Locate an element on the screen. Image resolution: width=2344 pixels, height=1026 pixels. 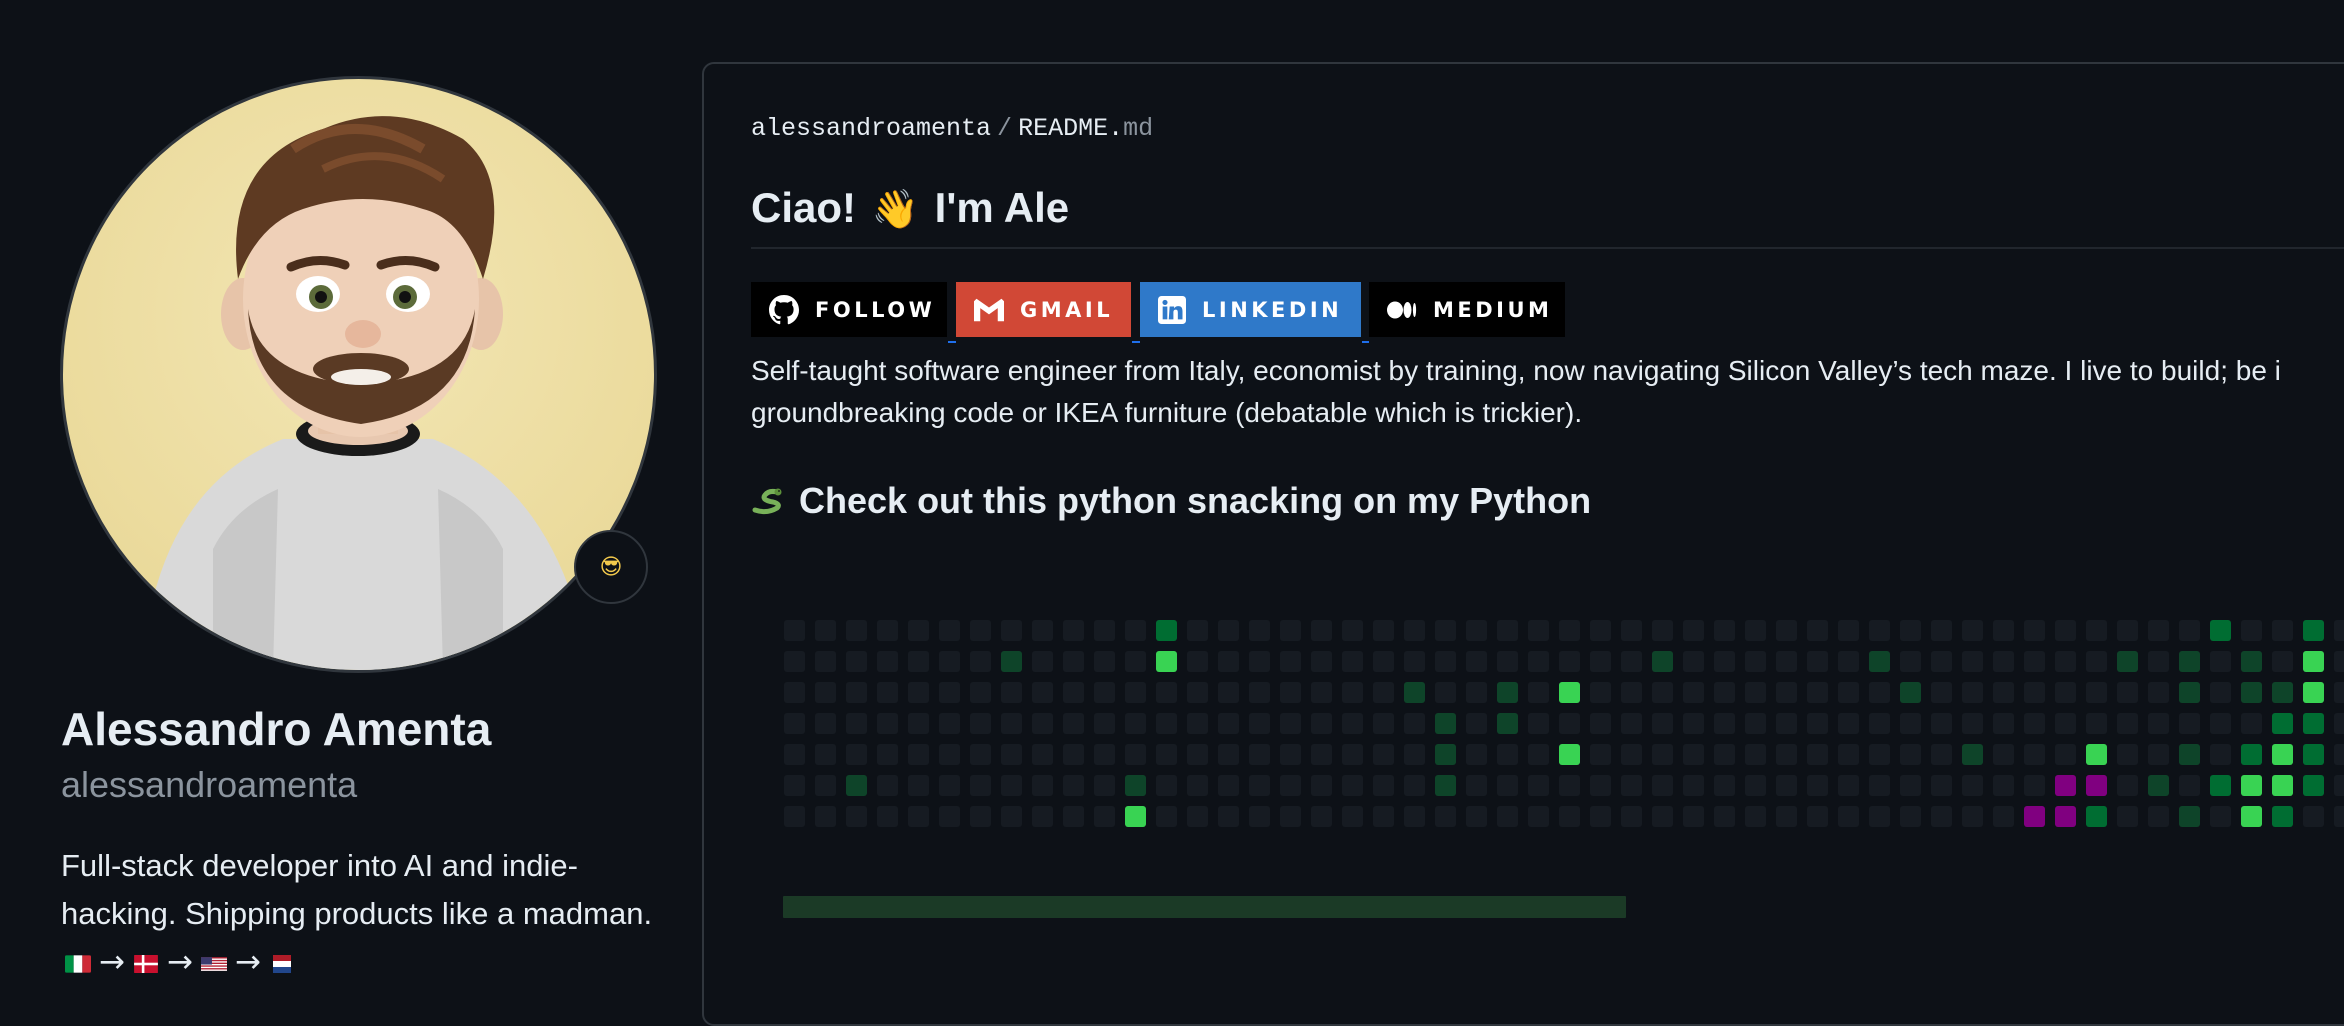
snake-segment is located at coordinates (2096, 785).